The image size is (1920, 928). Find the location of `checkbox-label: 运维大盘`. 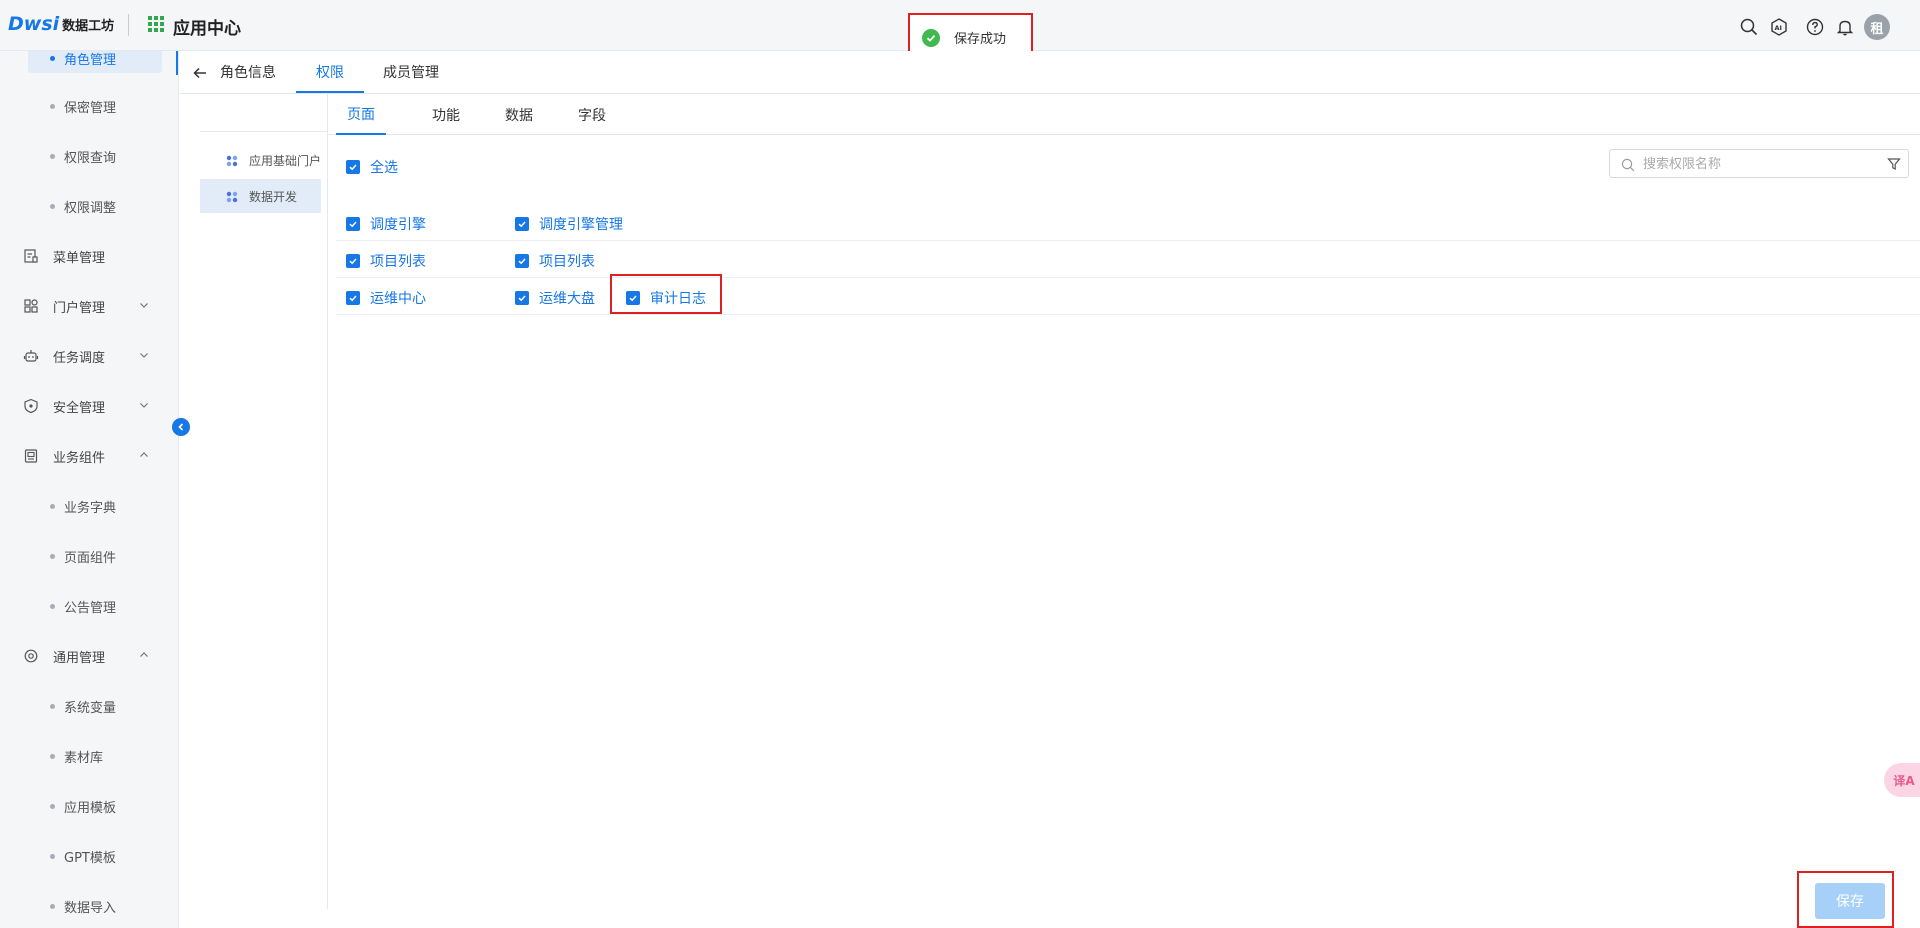

checkbox-label: 运维大盘 is located at coordinates (567, 299).